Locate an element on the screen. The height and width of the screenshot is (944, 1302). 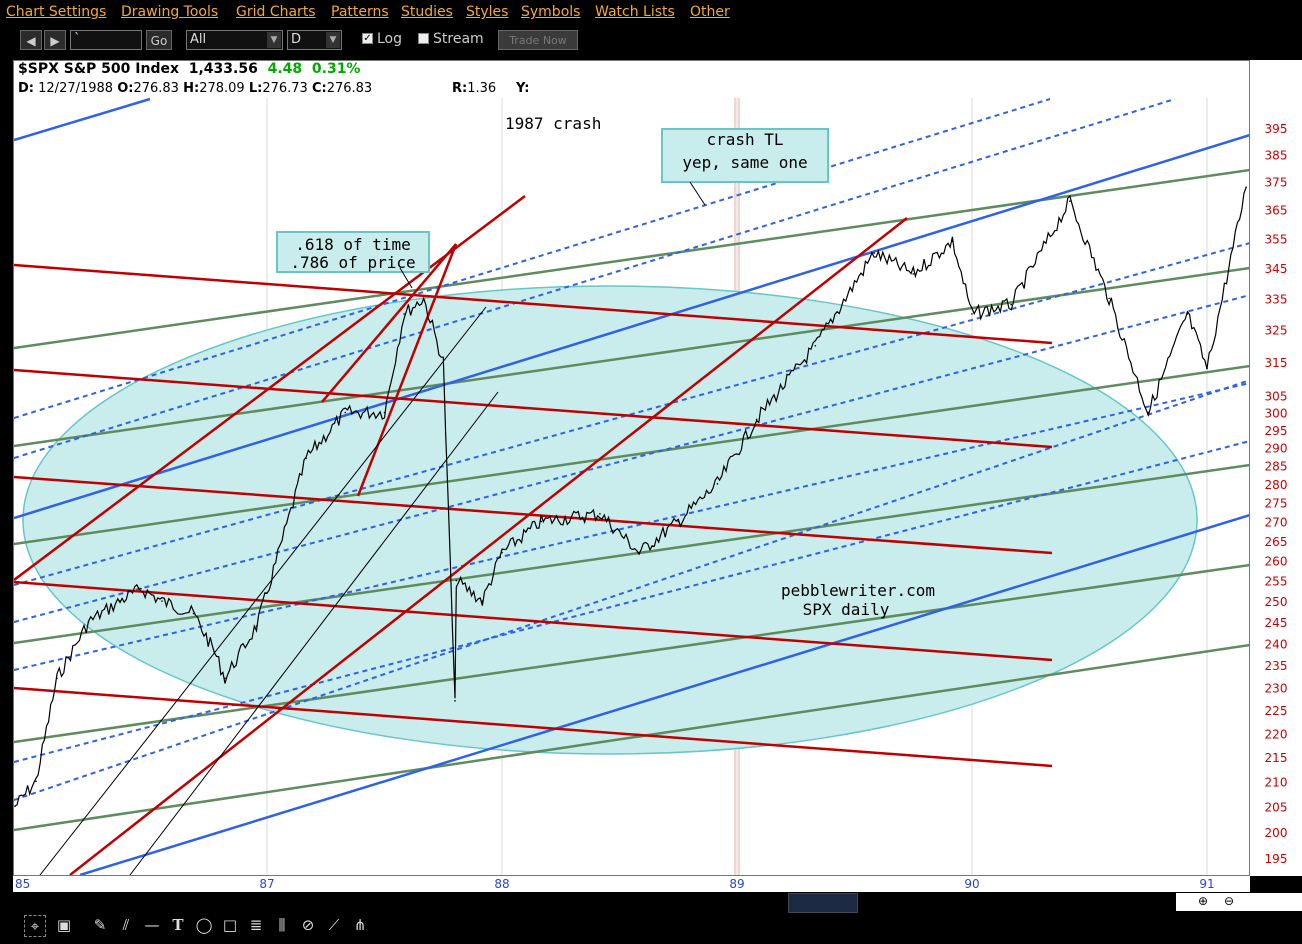
date-label: D: is located at coordinates (26, 88).